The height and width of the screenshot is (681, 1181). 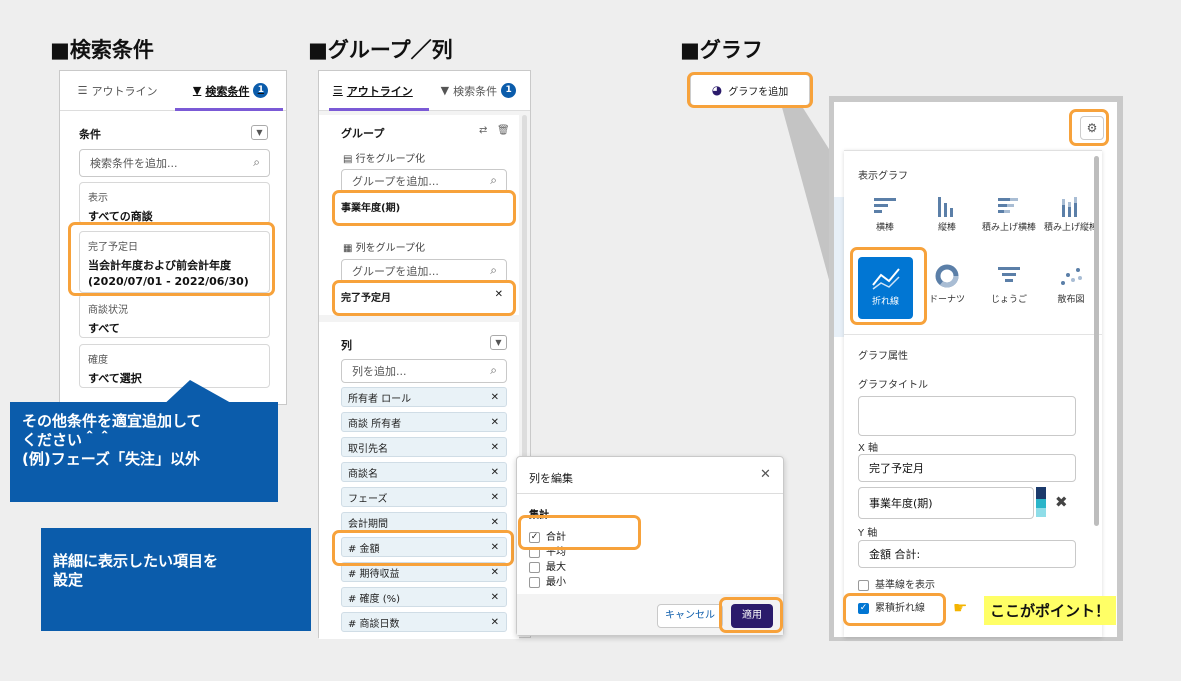 I want to click on x-axis-input: 完了予定月, so click(x=967, y=468).